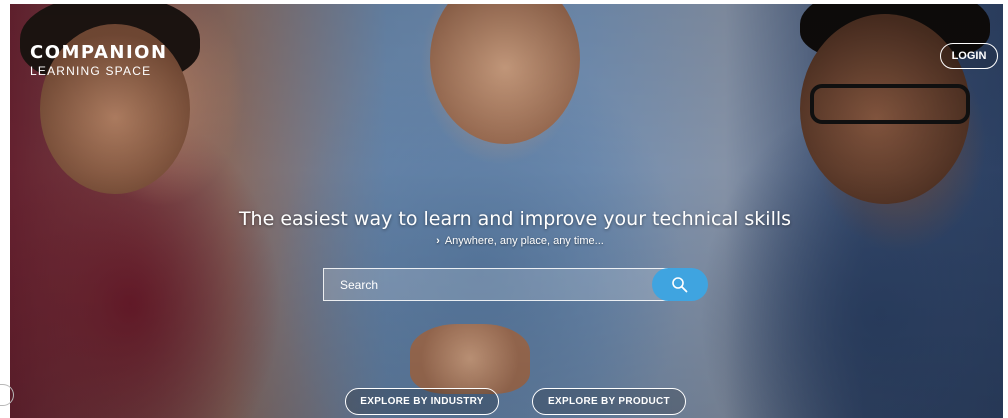 The height and width of the screenshot is (418, 1008). I want to click on brand-logo: COMPANION LEARNING SPACE, so click(99, 60).